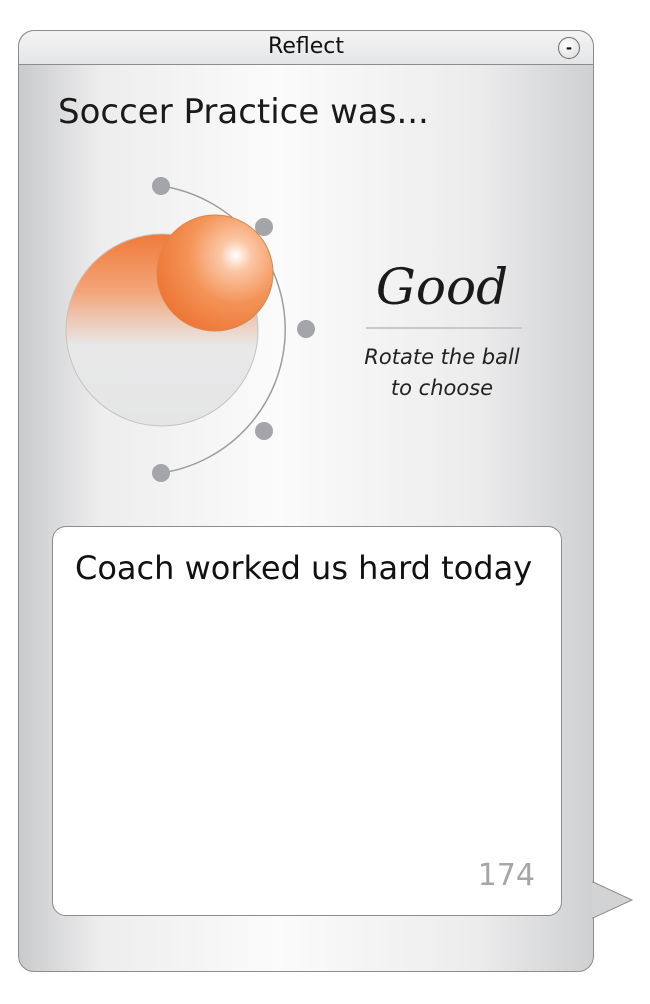 The width and height of the screenshot is (650, 1004). I want to click on speech-bubble-tail, so click(613, 900).